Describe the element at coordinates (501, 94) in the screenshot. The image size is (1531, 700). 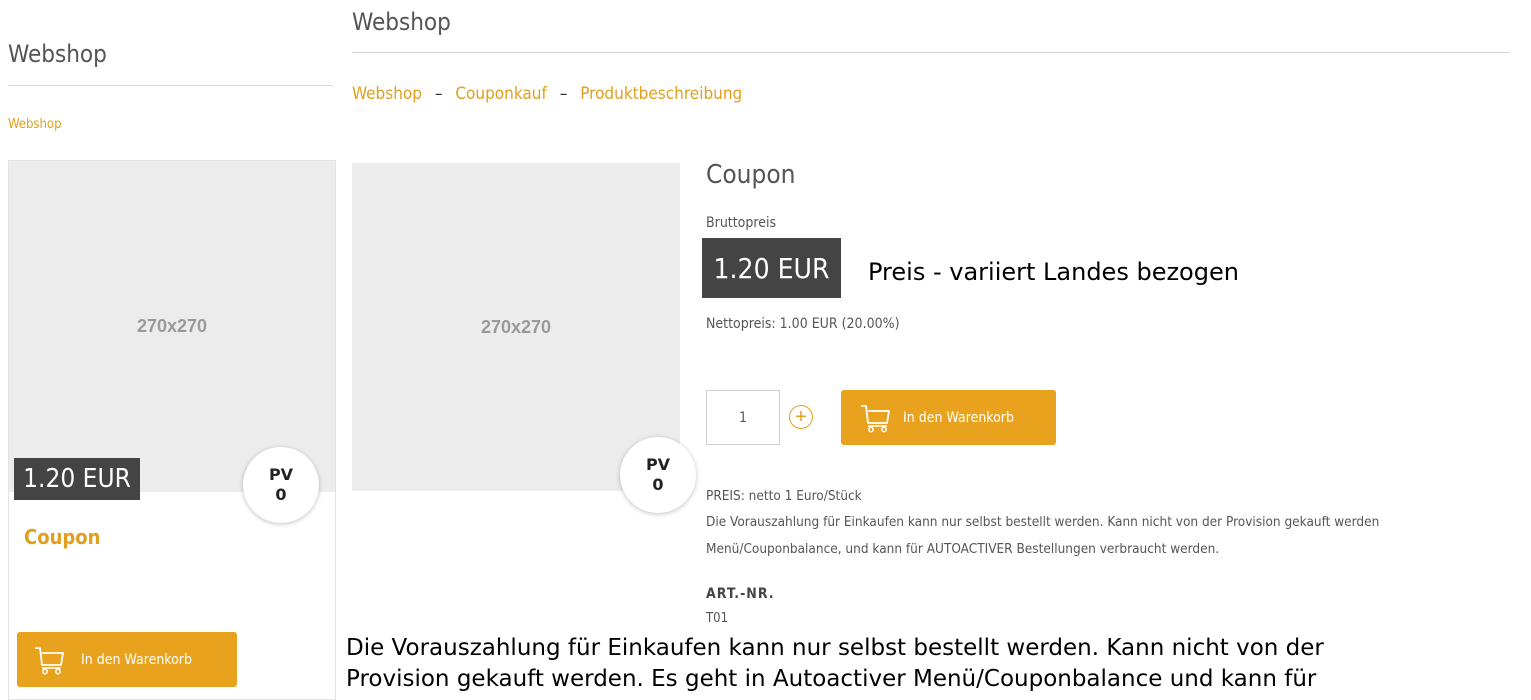
I see `breadcrumb-couponkauf: Couponkauf` at that location.